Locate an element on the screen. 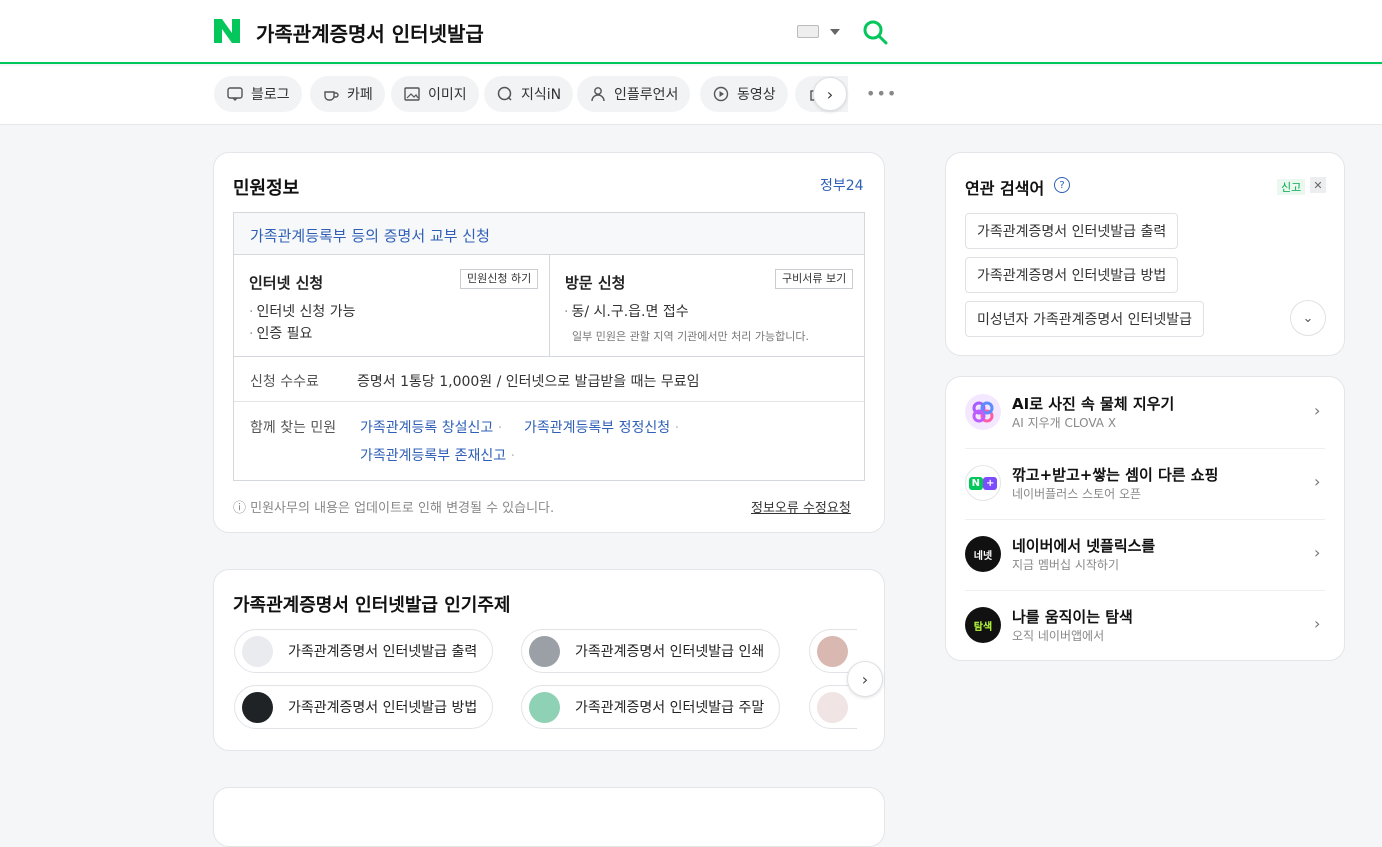 The width and height of the screenshot is (1382, 847). cafe-cup-icon is located at coordinates (331, 94).